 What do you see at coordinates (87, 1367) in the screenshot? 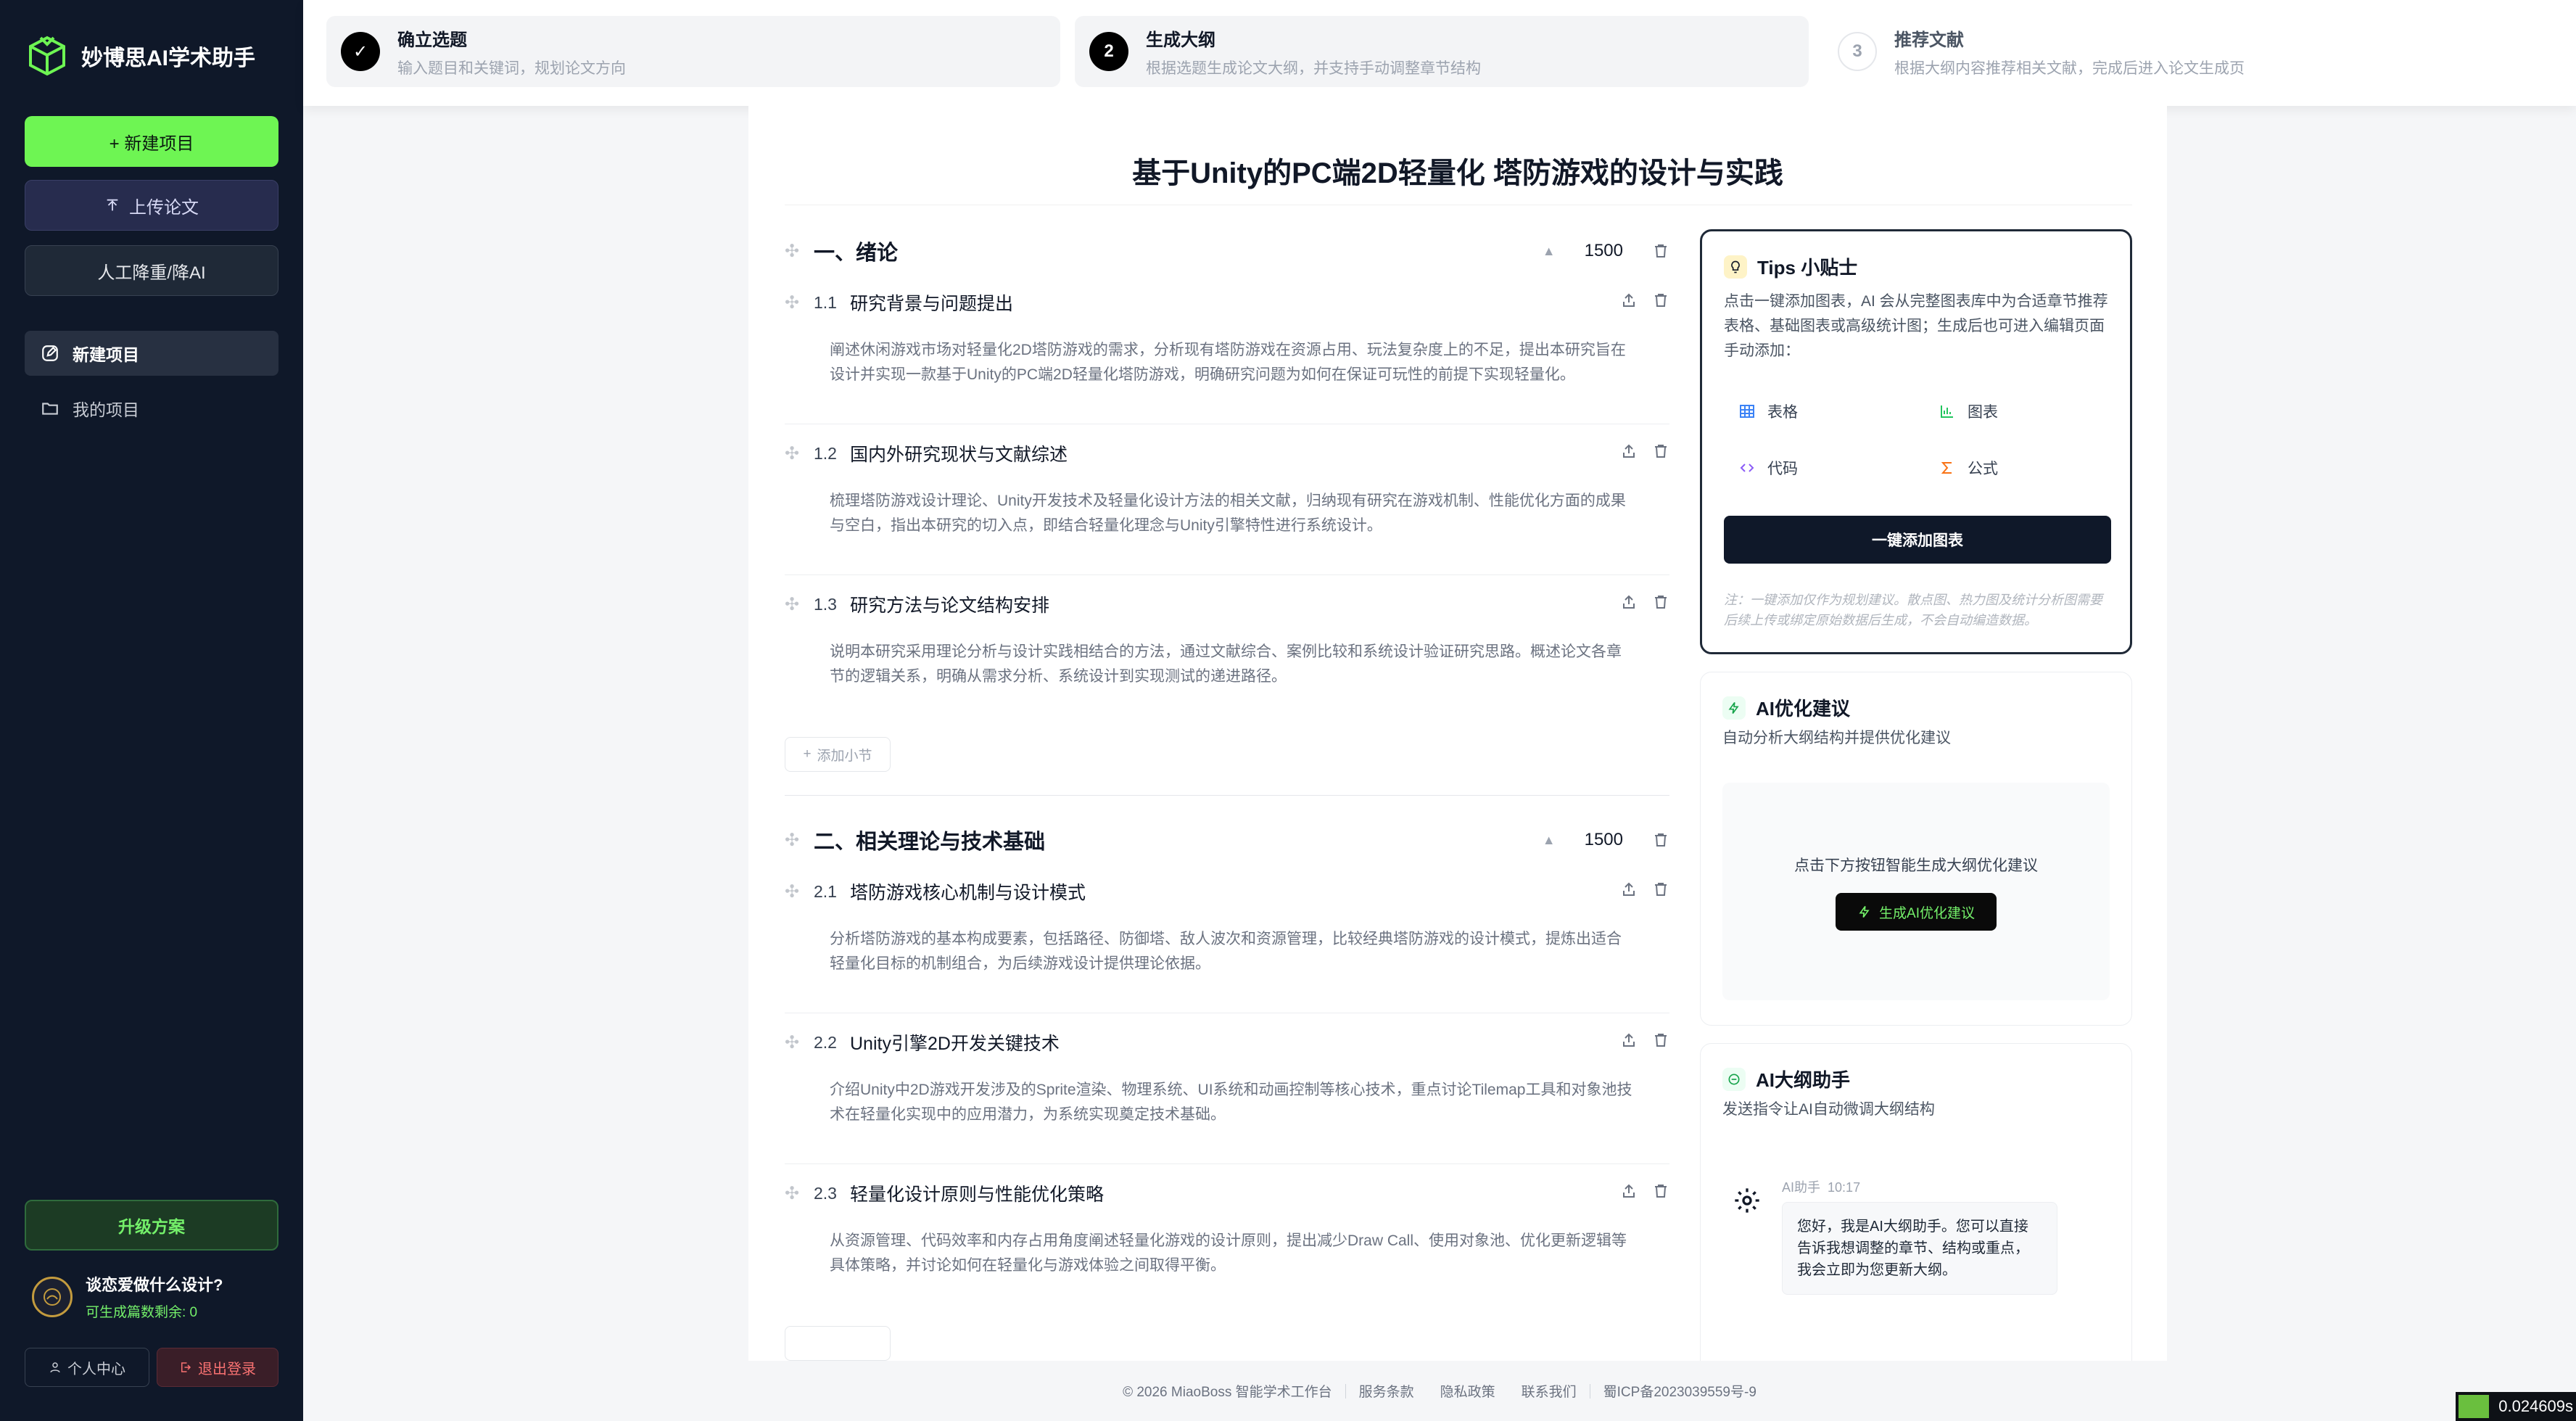
I see `profile-button: 个人中心` at bounding box center [87, 1367].